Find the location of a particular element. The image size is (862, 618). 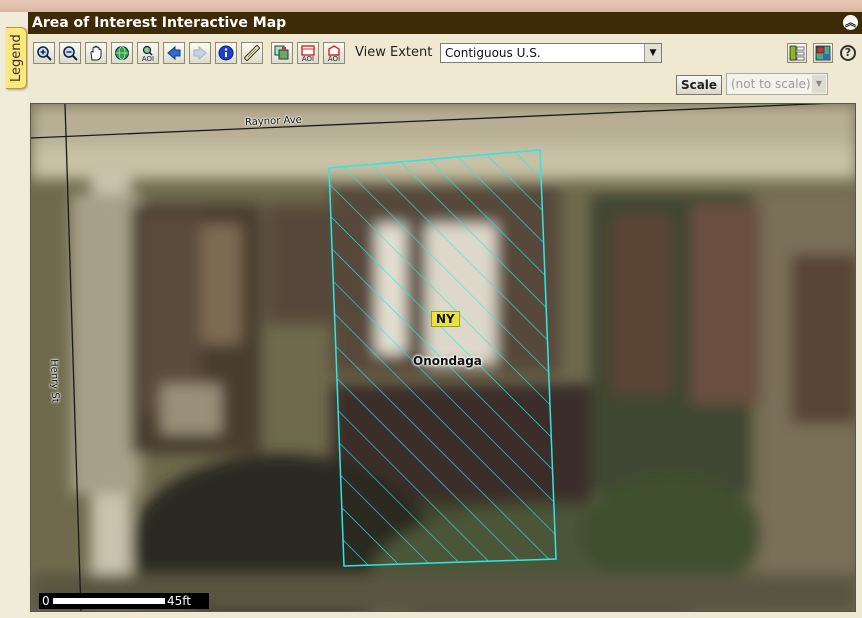

scale-select: (not to scale) ▼ is located at coordinates (777, 84).